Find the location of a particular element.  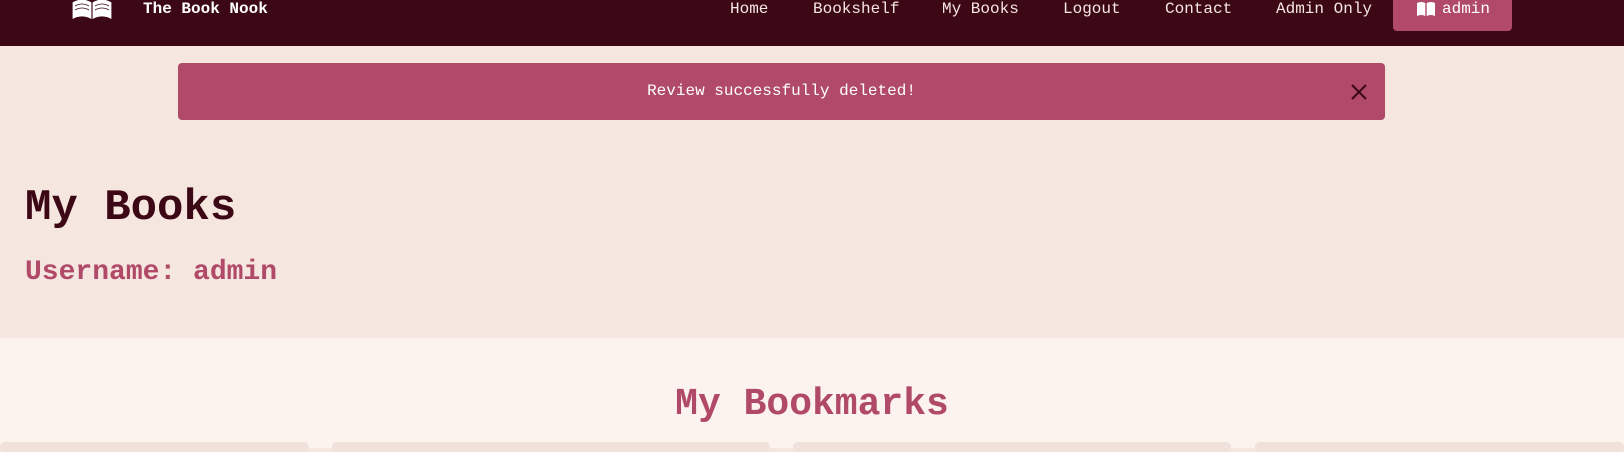

close-icon is located at coordinates (1359, 92).